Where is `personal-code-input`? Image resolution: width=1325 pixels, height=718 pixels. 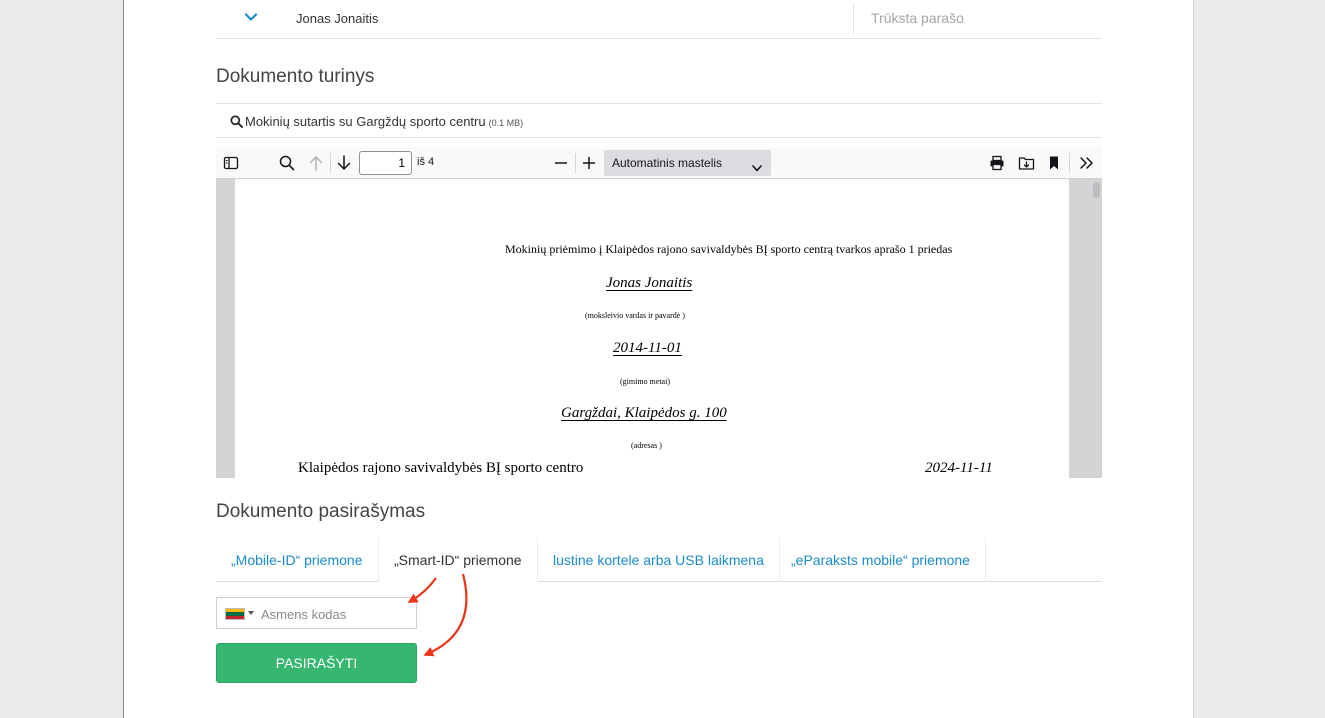
personal-code-input is located at coordinates (336, 614).